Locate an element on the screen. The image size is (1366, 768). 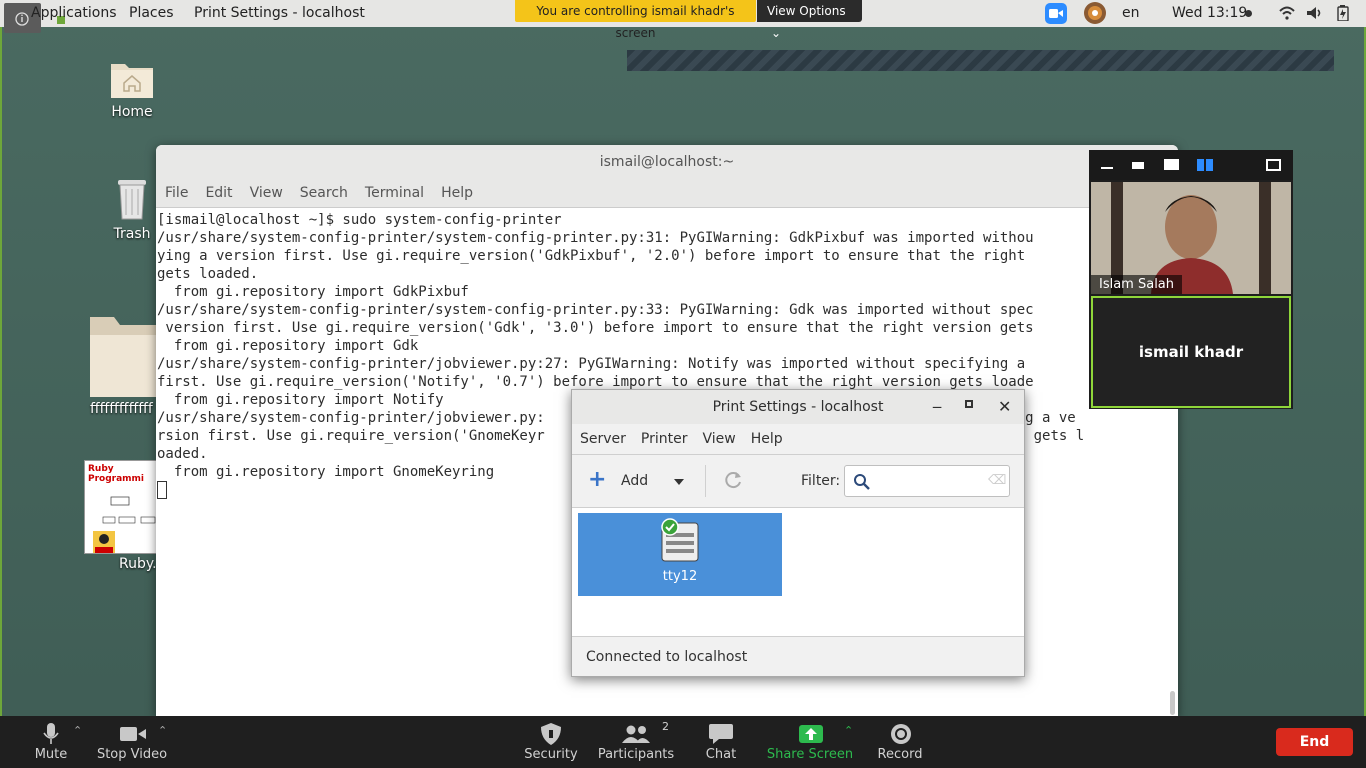
printer-item-tty12: tty12 is located at coordinates (680, 554).